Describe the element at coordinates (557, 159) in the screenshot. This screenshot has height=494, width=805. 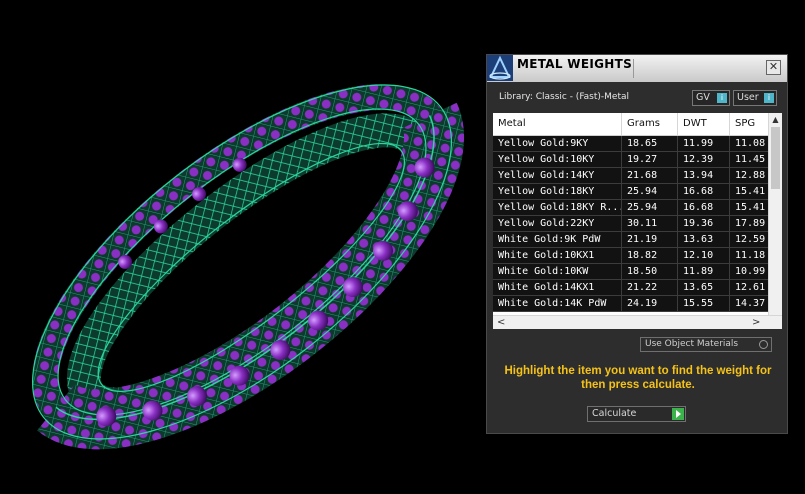
I see `metal-cell: Yellow Gold:10KY` at that location.